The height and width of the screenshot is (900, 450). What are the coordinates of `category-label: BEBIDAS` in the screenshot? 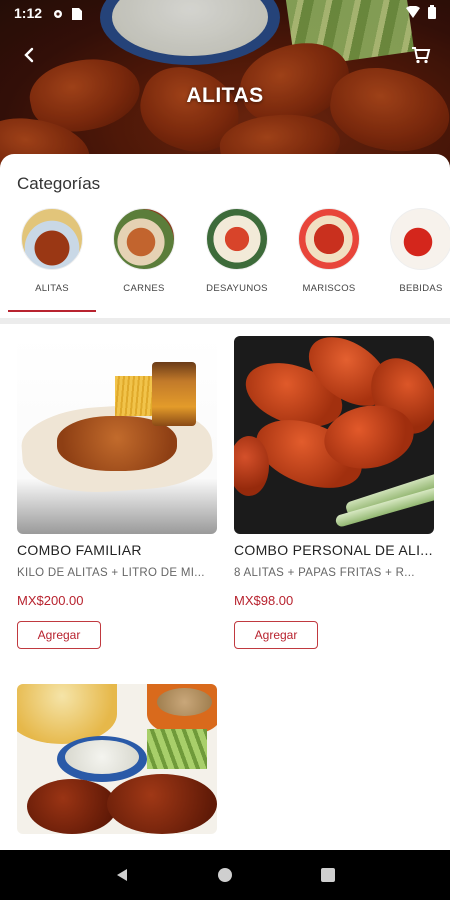 It's located at (421, 288).